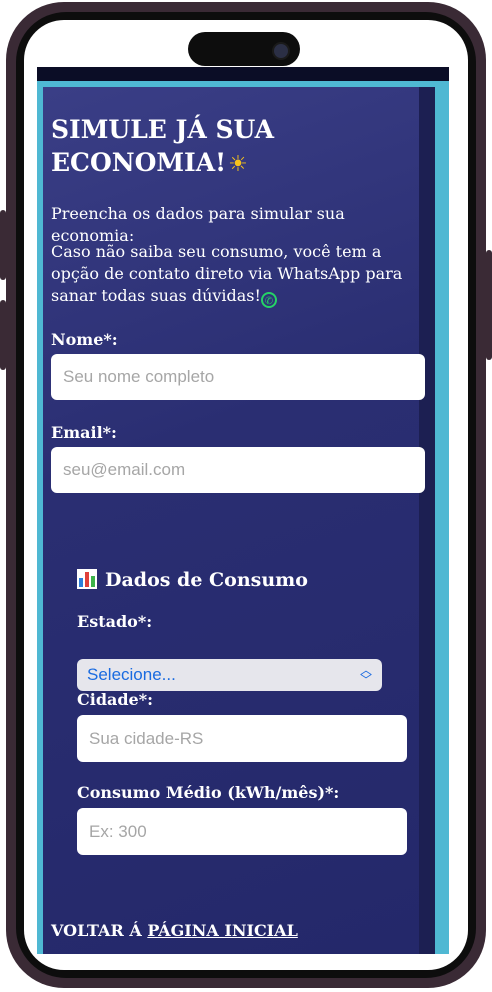 This screenshot has height=992, width=492. What do you see at coordinates (229, 675) in the screenshot?
I see `estado-select: Selecione... ︿ ﹀` at bounding box center [229, 675].